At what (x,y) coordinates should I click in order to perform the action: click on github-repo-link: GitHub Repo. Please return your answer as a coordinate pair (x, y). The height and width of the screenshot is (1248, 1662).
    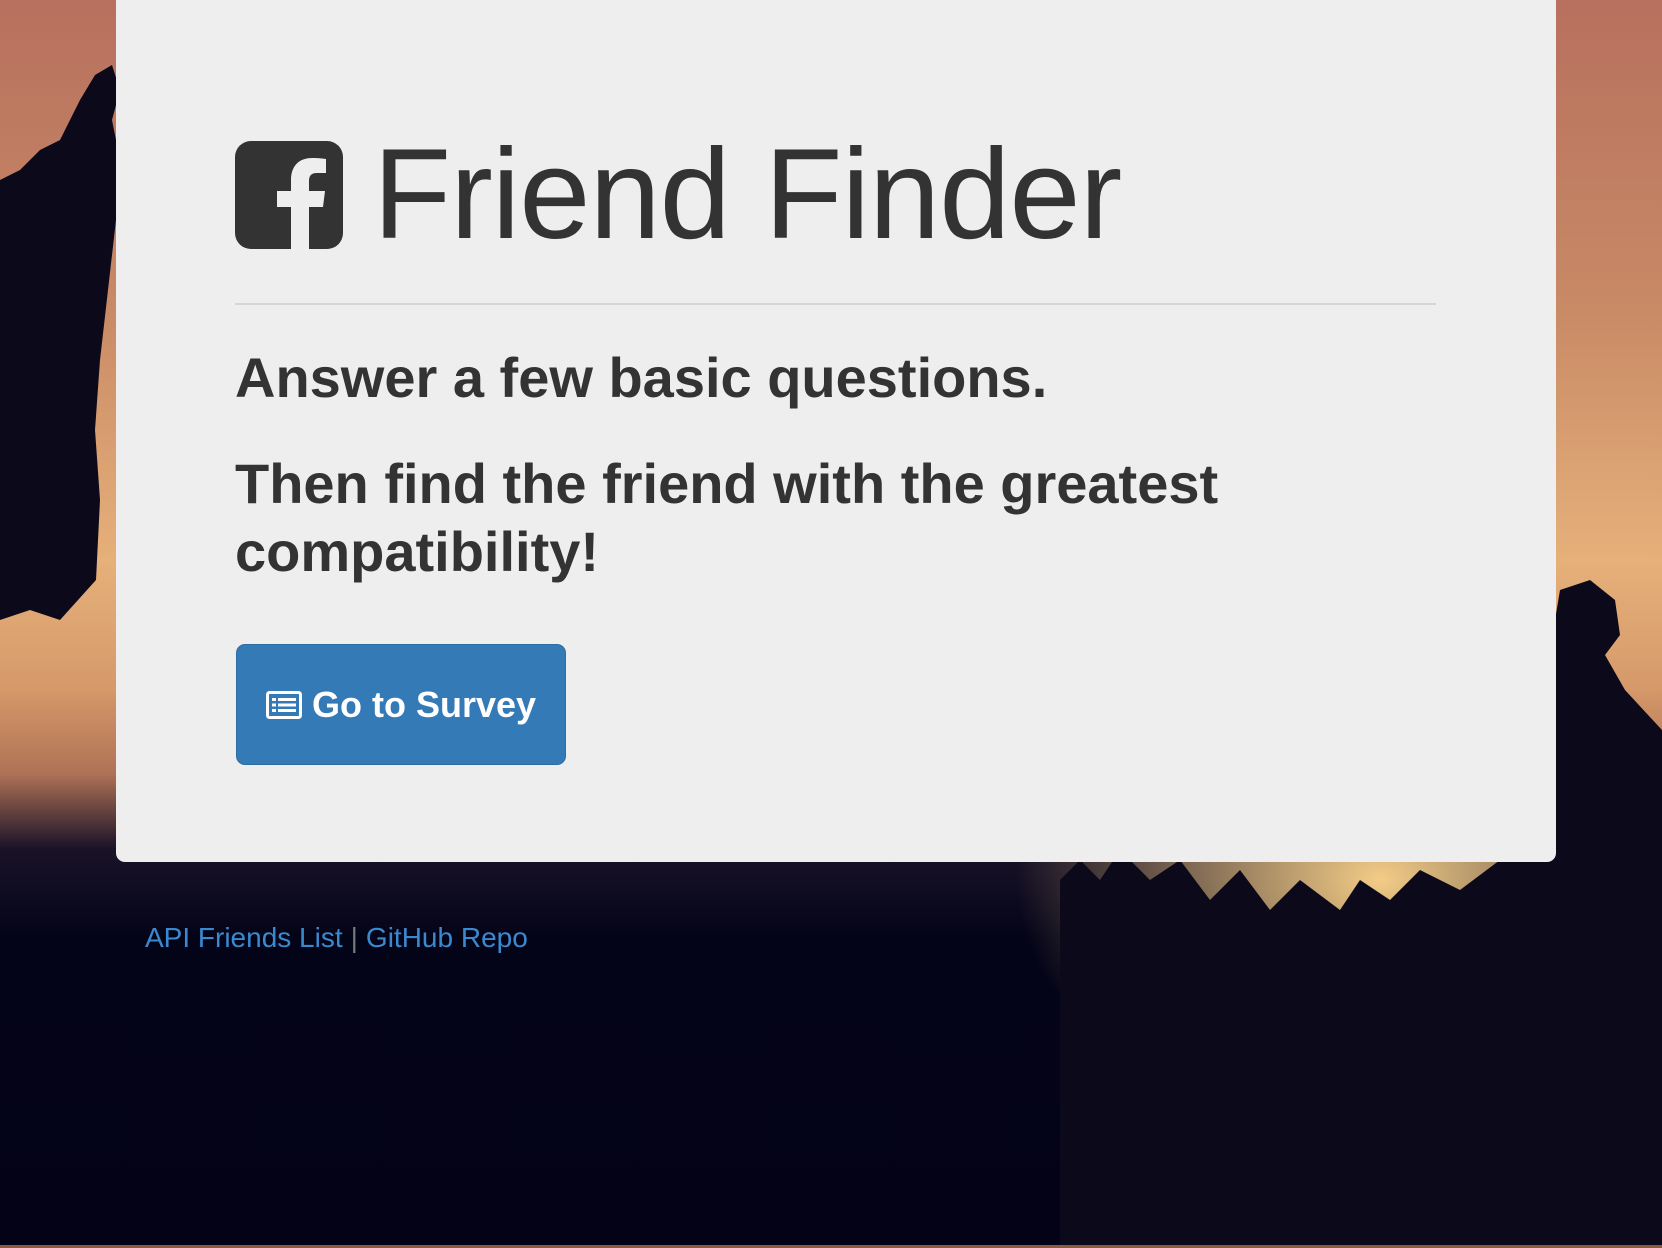
    Looking at the image, I should click on (447, 938).